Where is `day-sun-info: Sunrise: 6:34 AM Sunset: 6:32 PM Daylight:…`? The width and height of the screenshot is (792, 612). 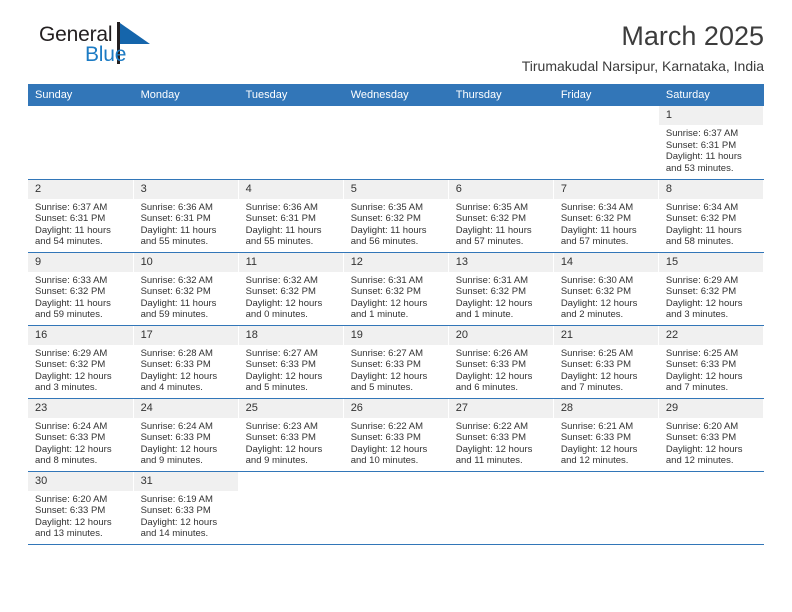
day-sun-info: Sunrise: 6:34 AM Sunset: 6:32 PM Daylight:… is located at coordinates (606, 223).